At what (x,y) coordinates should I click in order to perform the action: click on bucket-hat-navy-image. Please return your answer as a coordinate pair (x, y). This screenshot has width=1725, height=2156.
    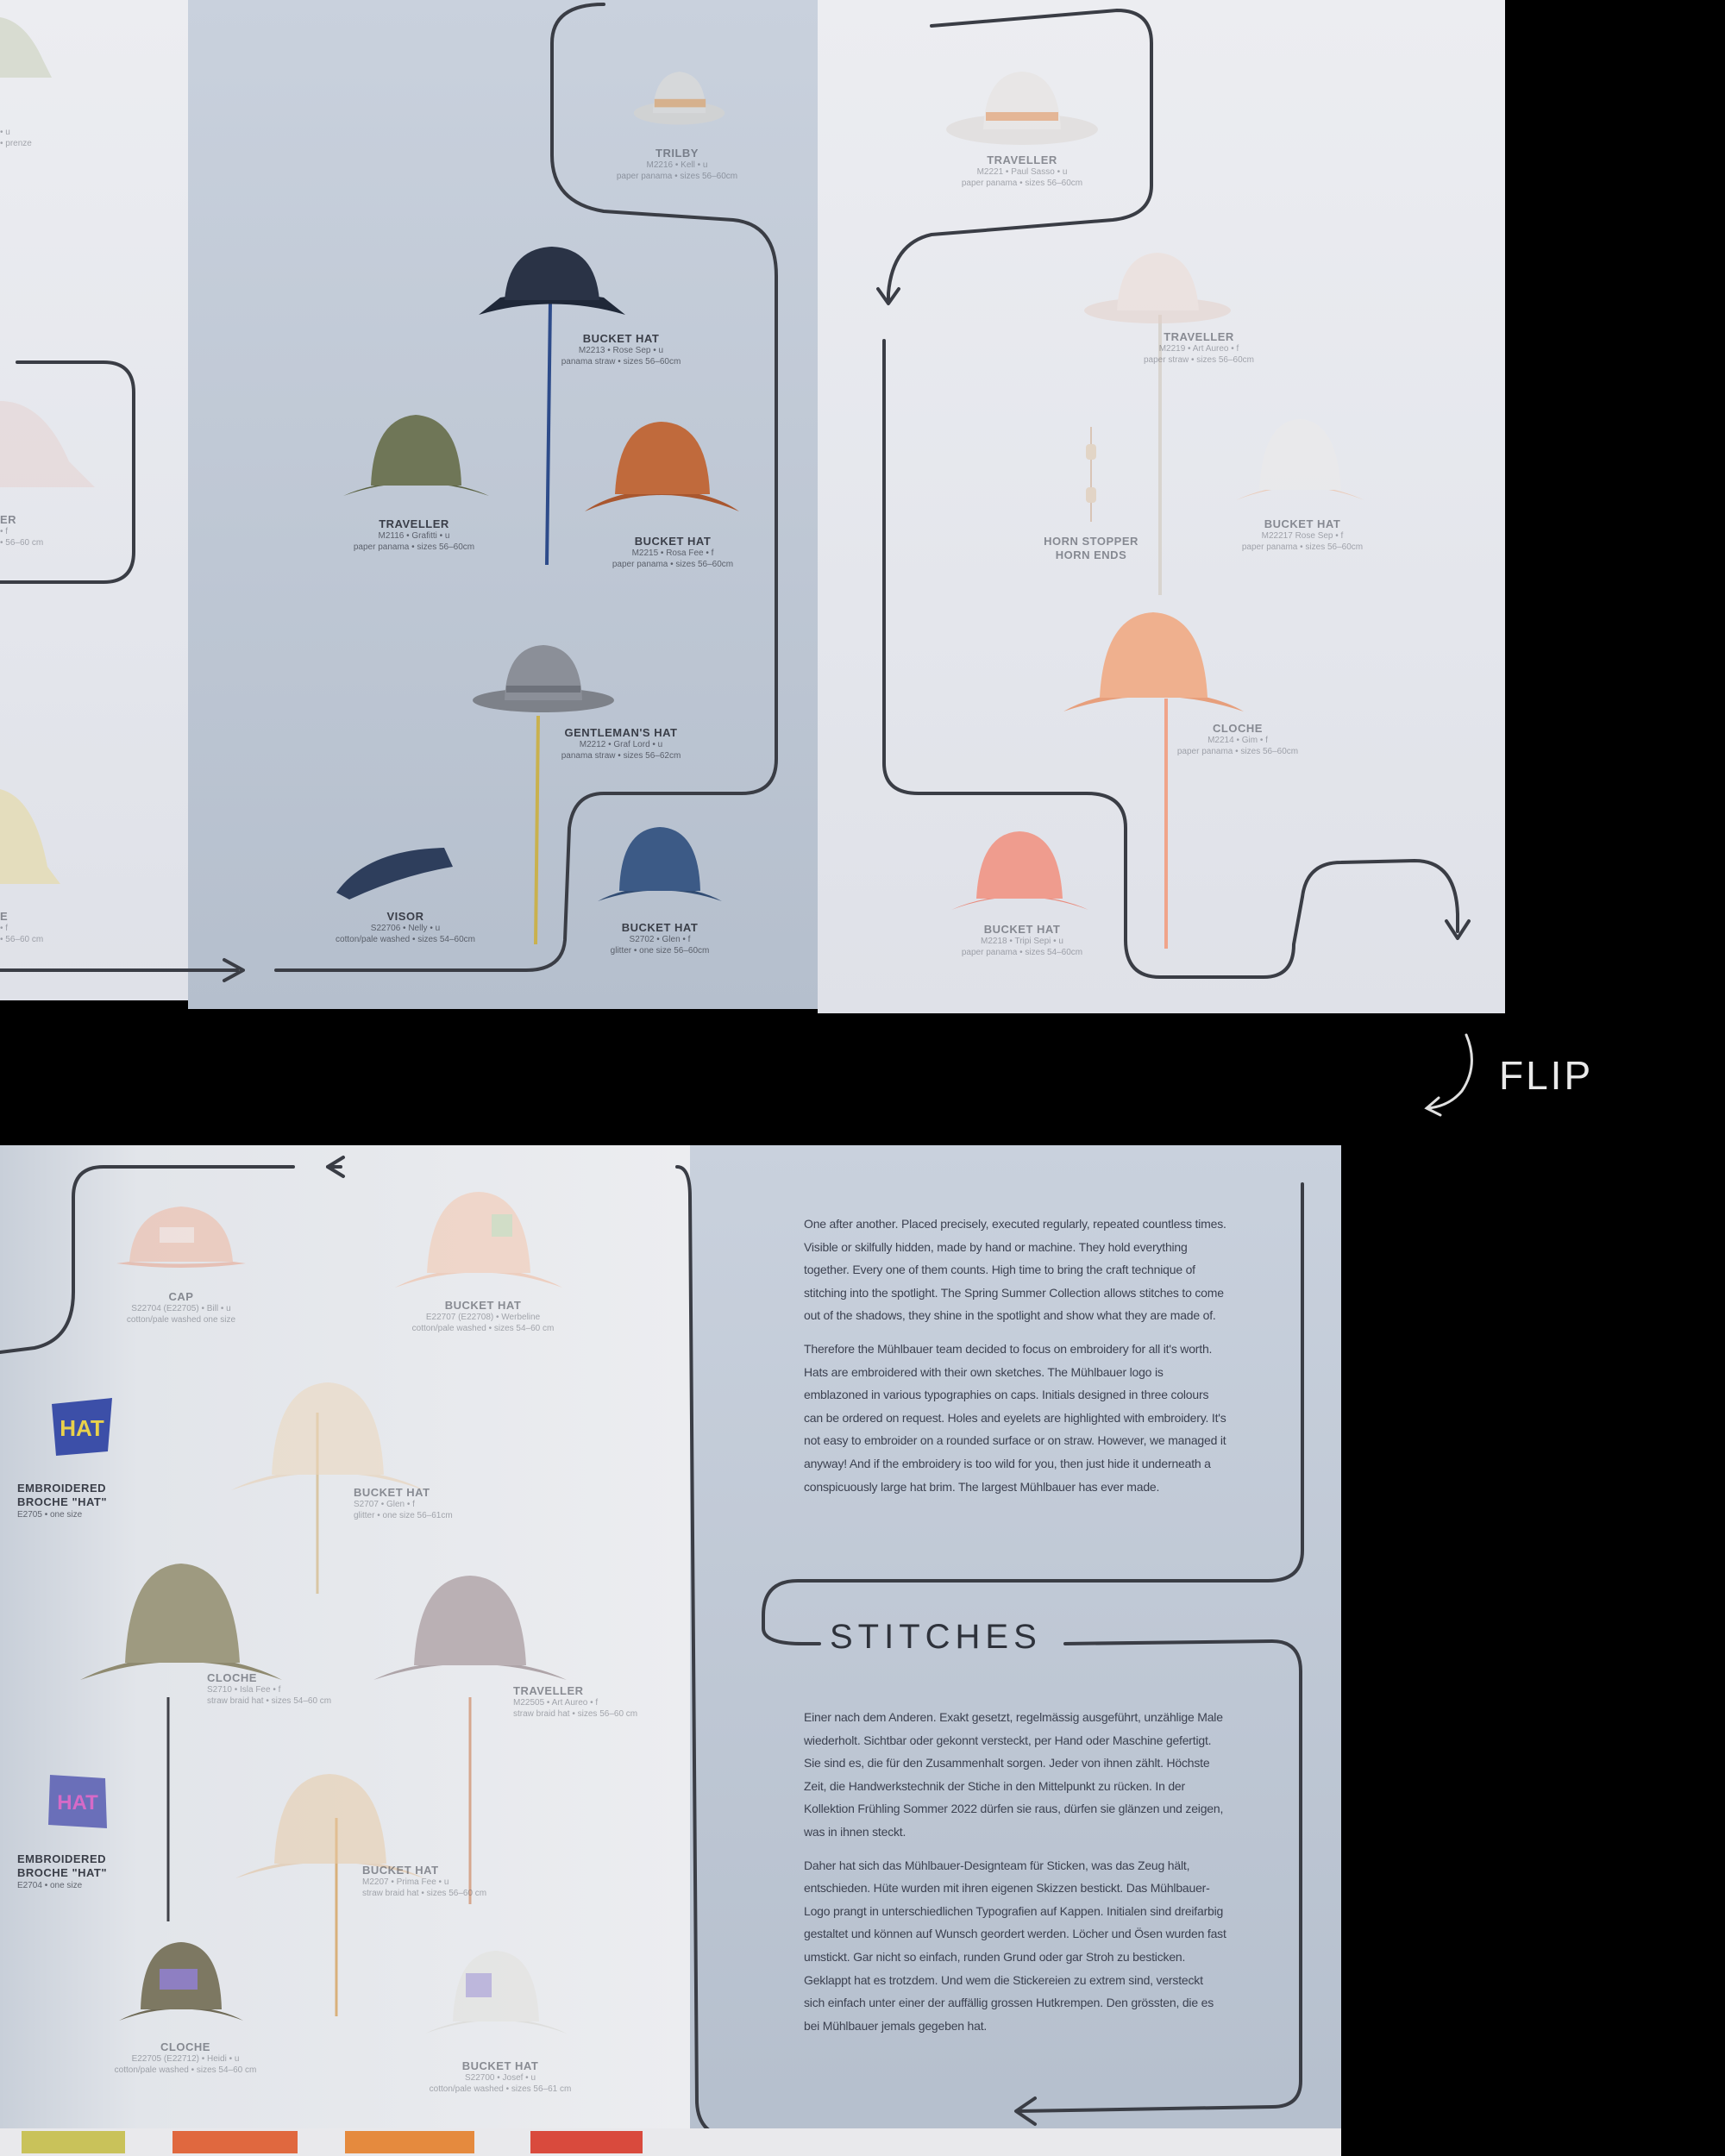
    Looking at the image, I should click on (552, 284).